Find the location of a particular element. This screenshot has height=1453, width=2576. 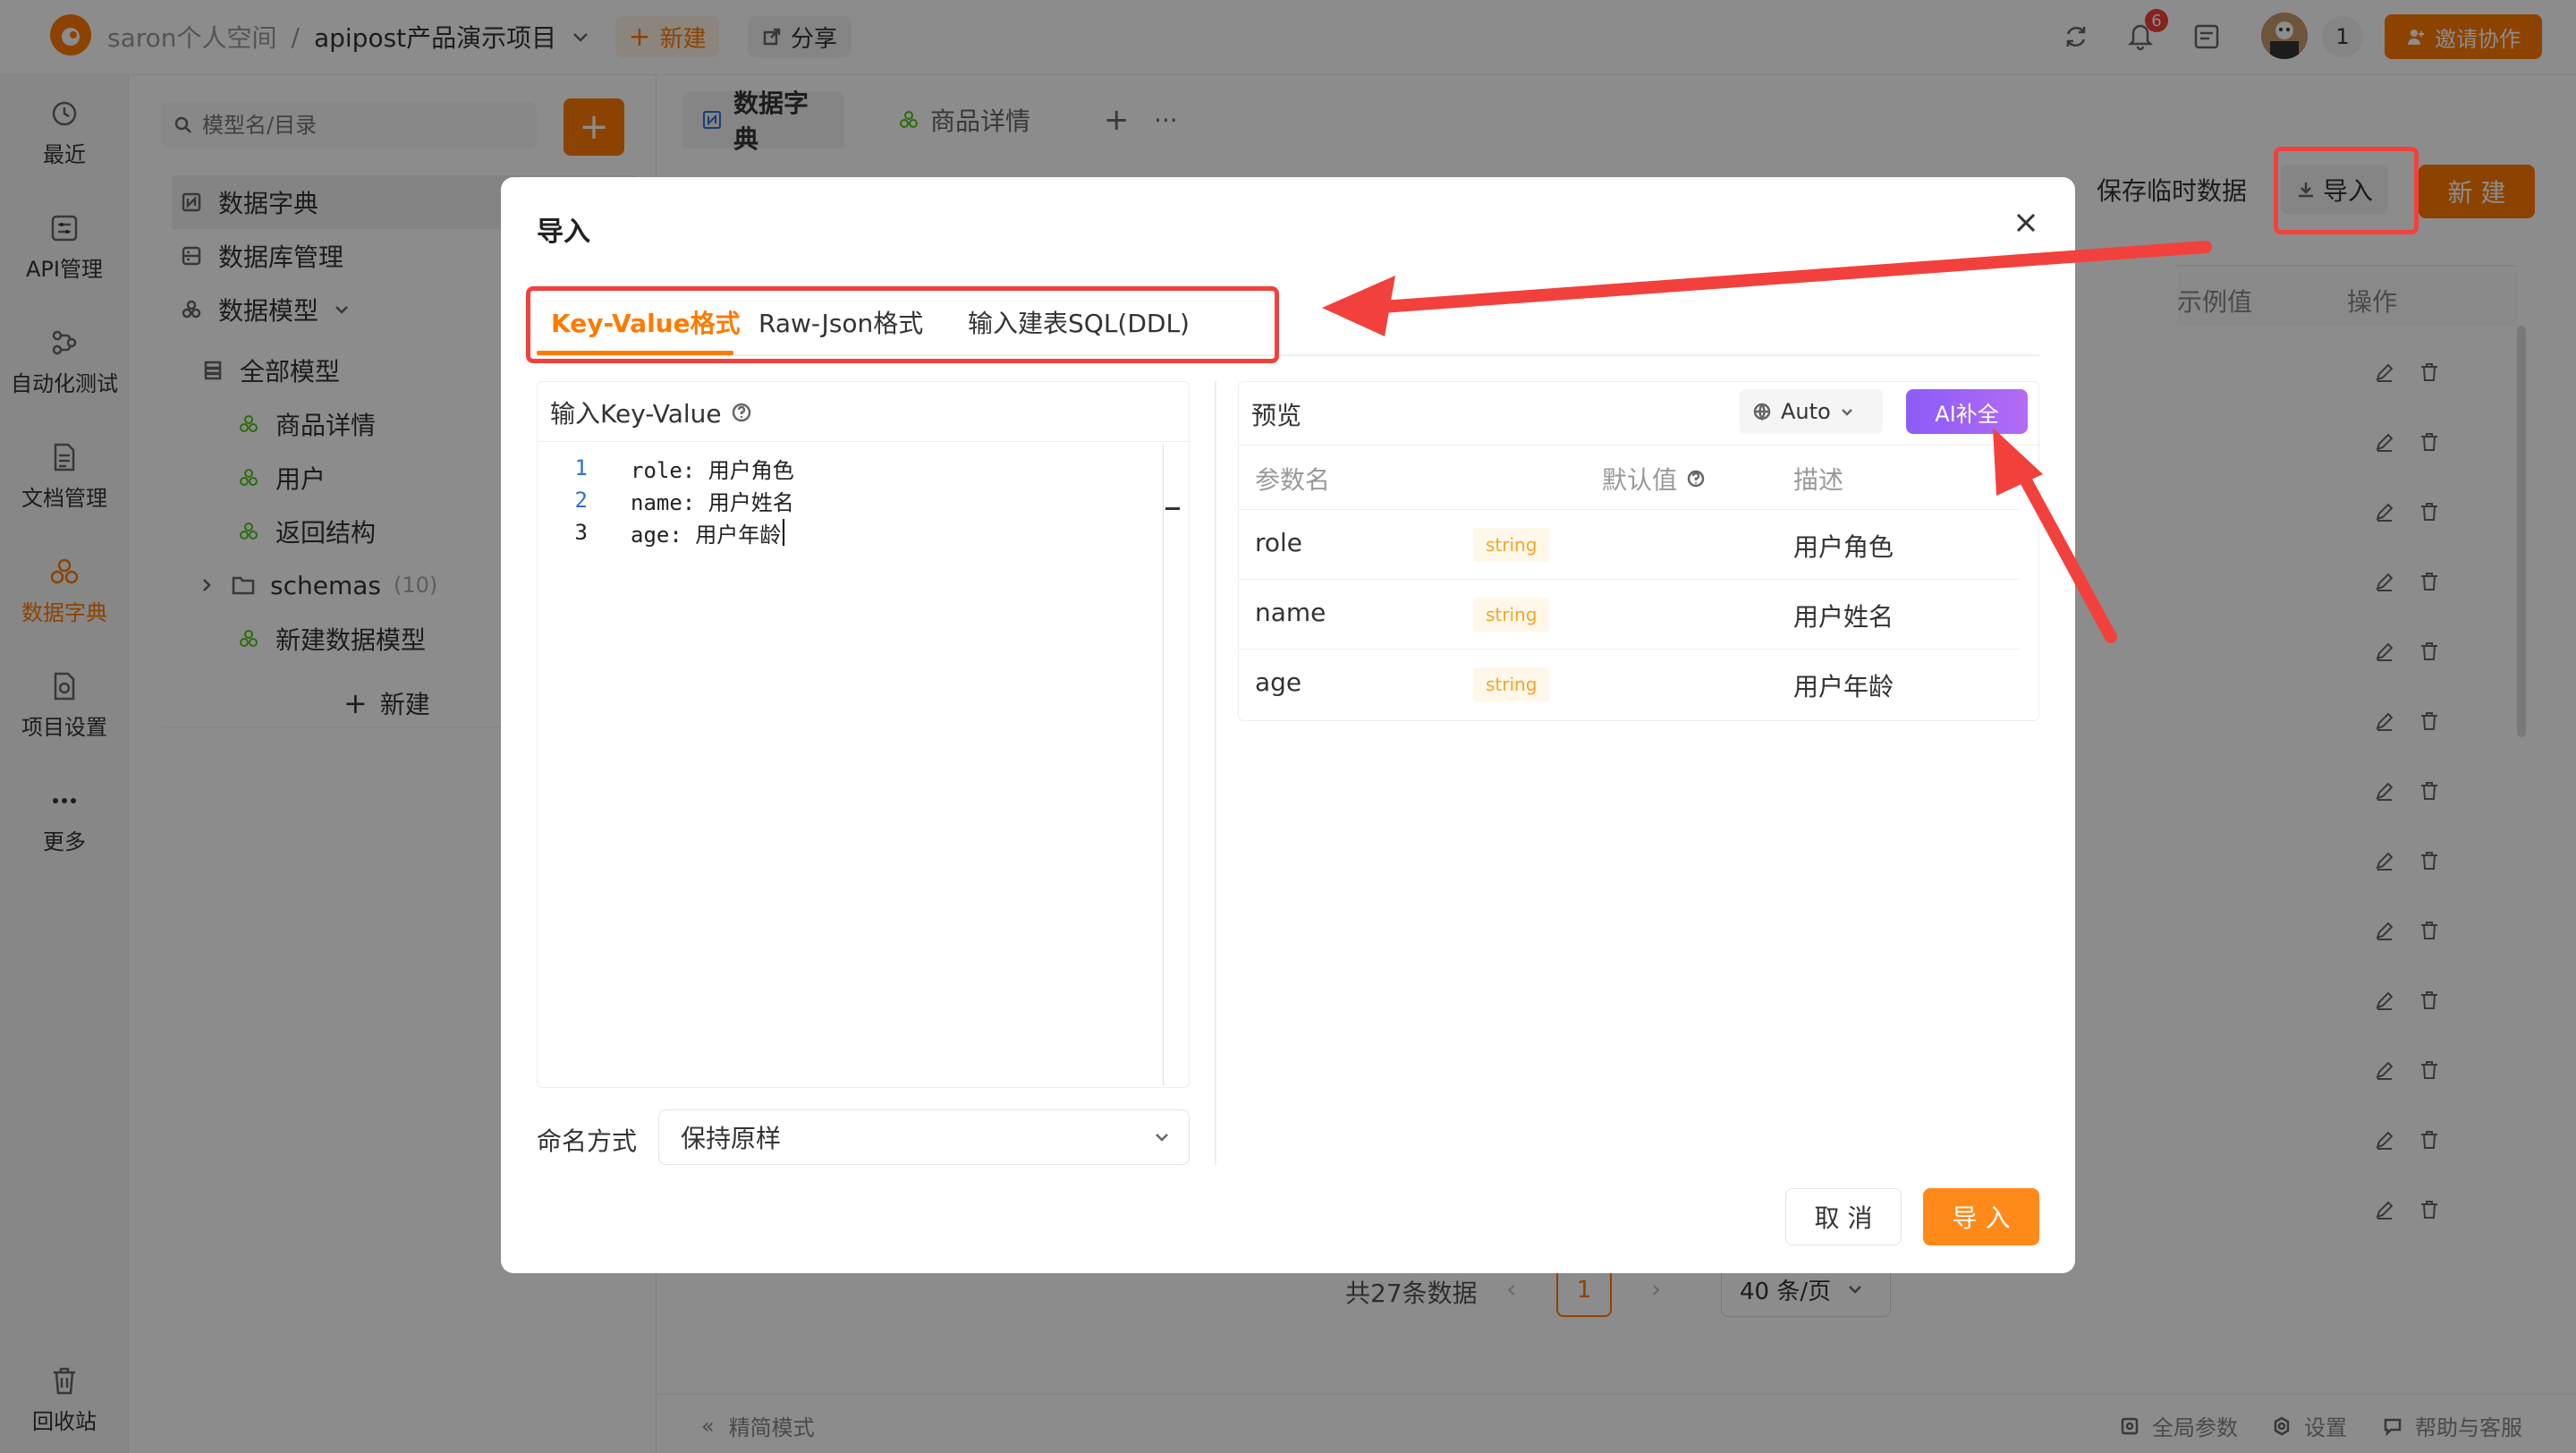

annotation-arrows is located at coordinates (1767, 442).